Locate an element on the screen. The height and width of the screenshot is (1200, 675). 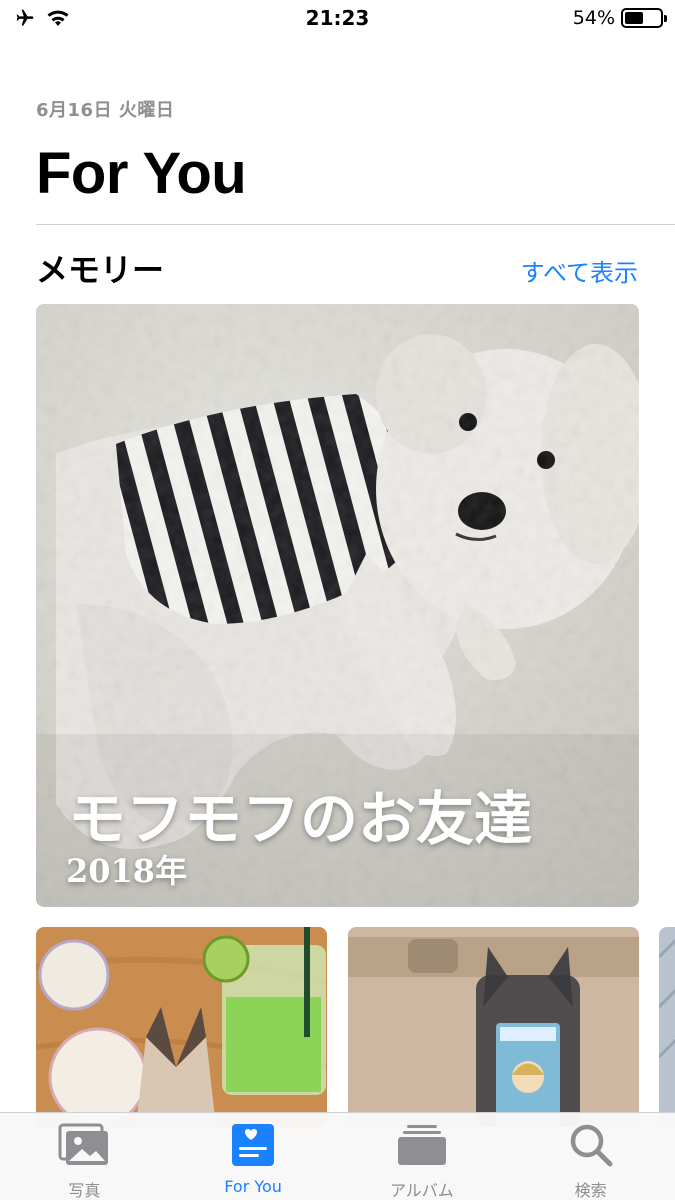
tab-search-label: 検索 is located at coordinates (590, 1190).